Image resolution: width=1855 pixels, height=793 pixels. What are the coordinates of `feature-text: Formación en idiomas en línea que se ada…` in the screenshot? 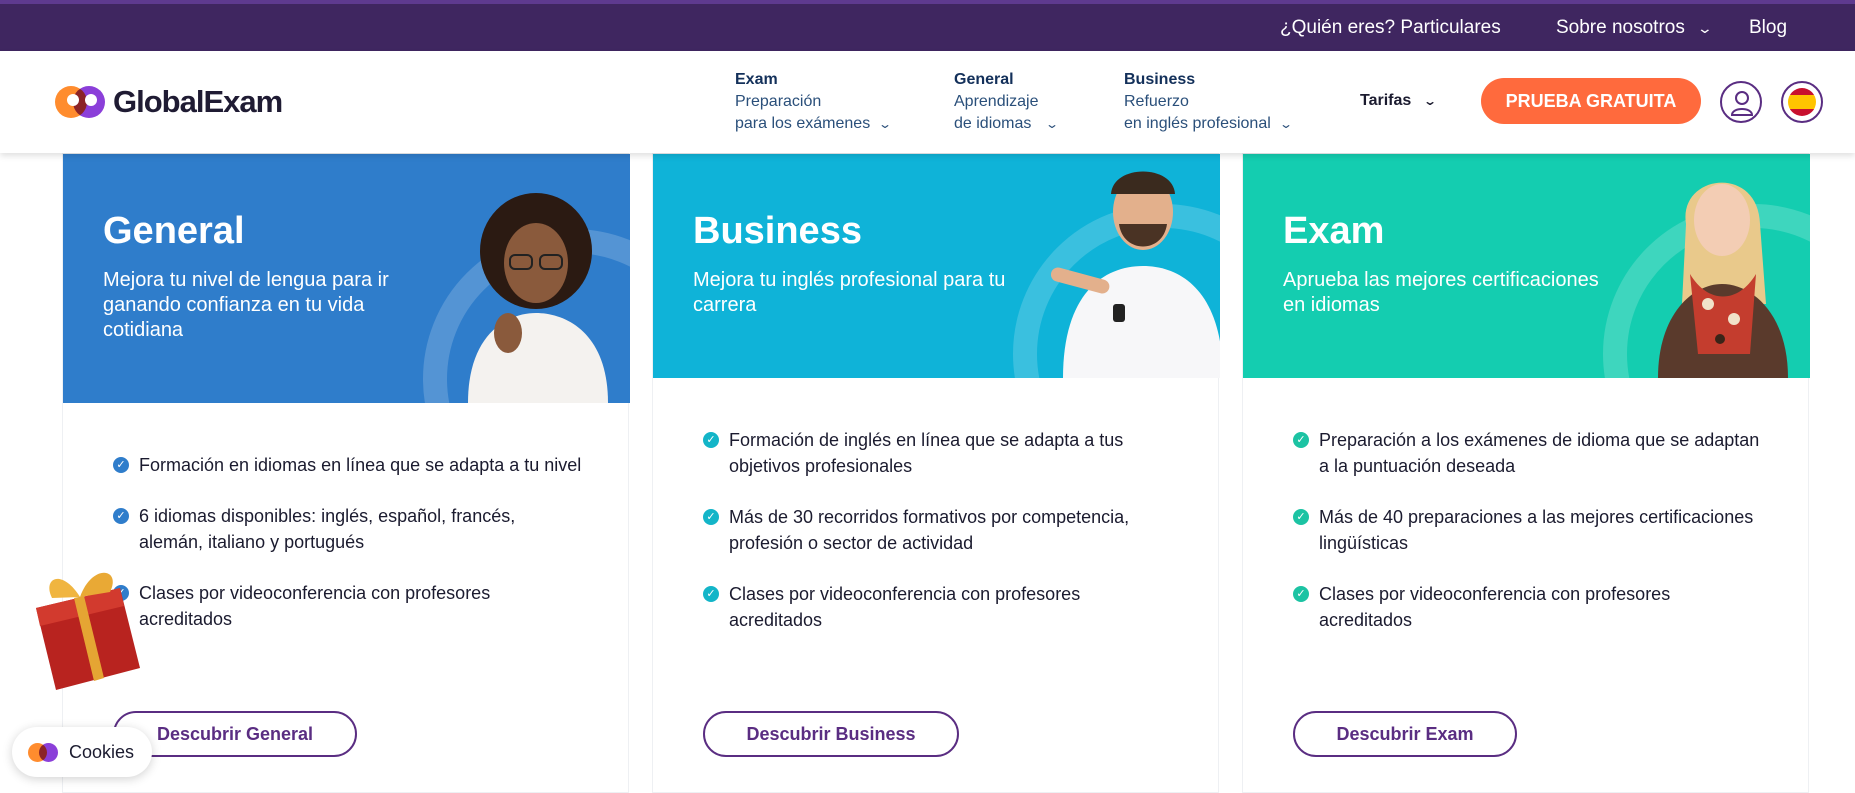 It's located at (360, 465).